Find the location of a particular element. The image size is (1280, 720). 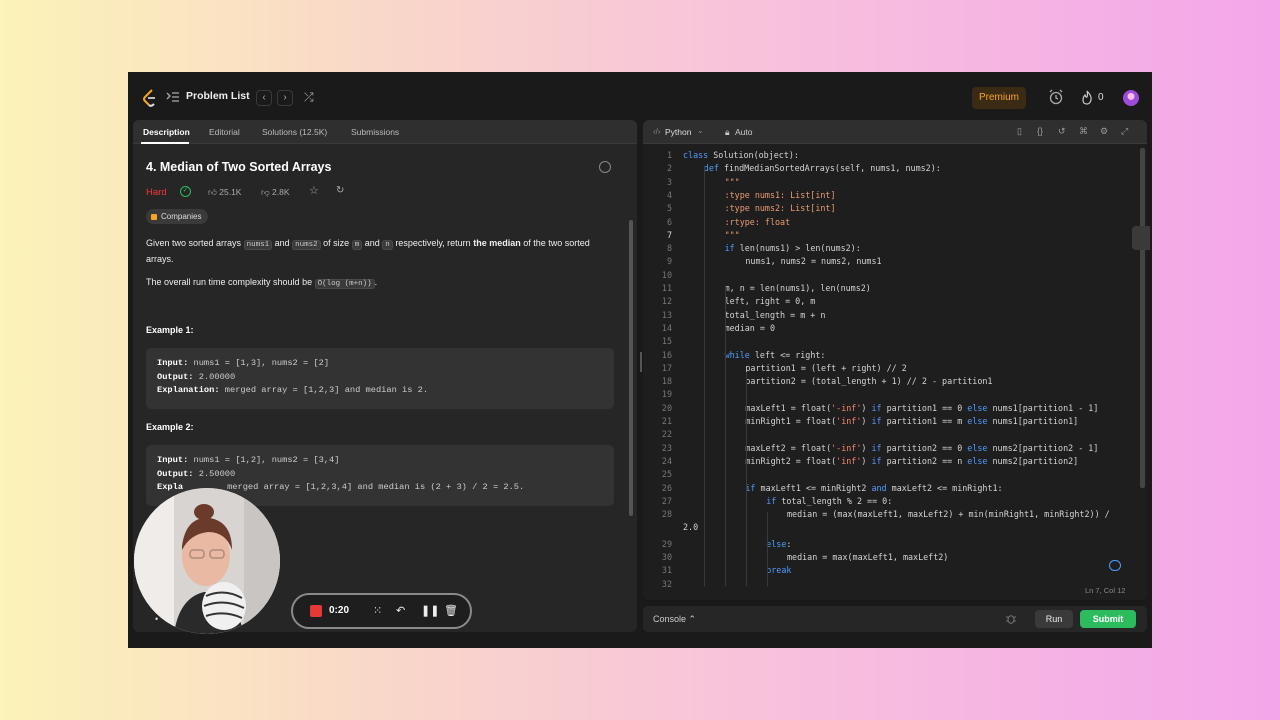

code-line: 30 median = max(maxLeft1, maxLeft2) is located at coordinates (893, 557).